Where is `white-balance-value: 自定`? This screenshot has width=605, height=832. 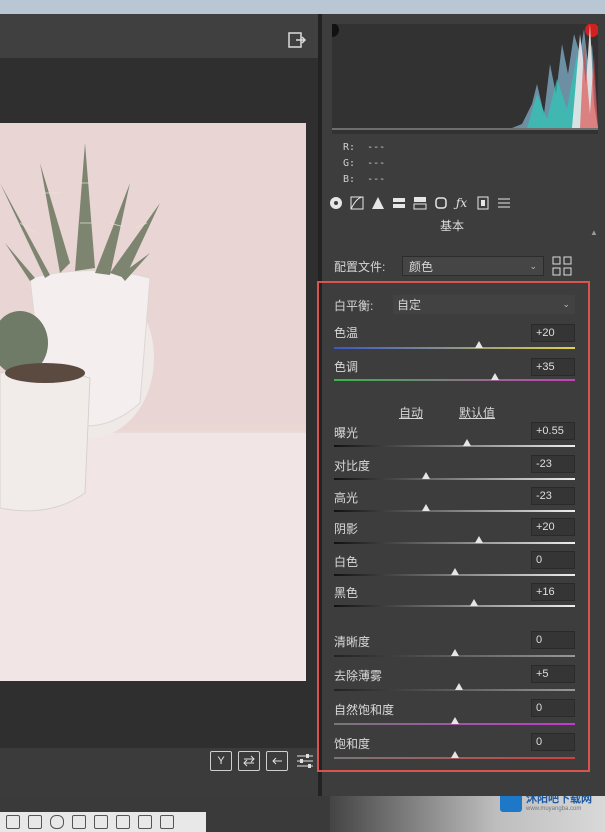 white-balance-value: 自定 is located at coordinates (409, 305).